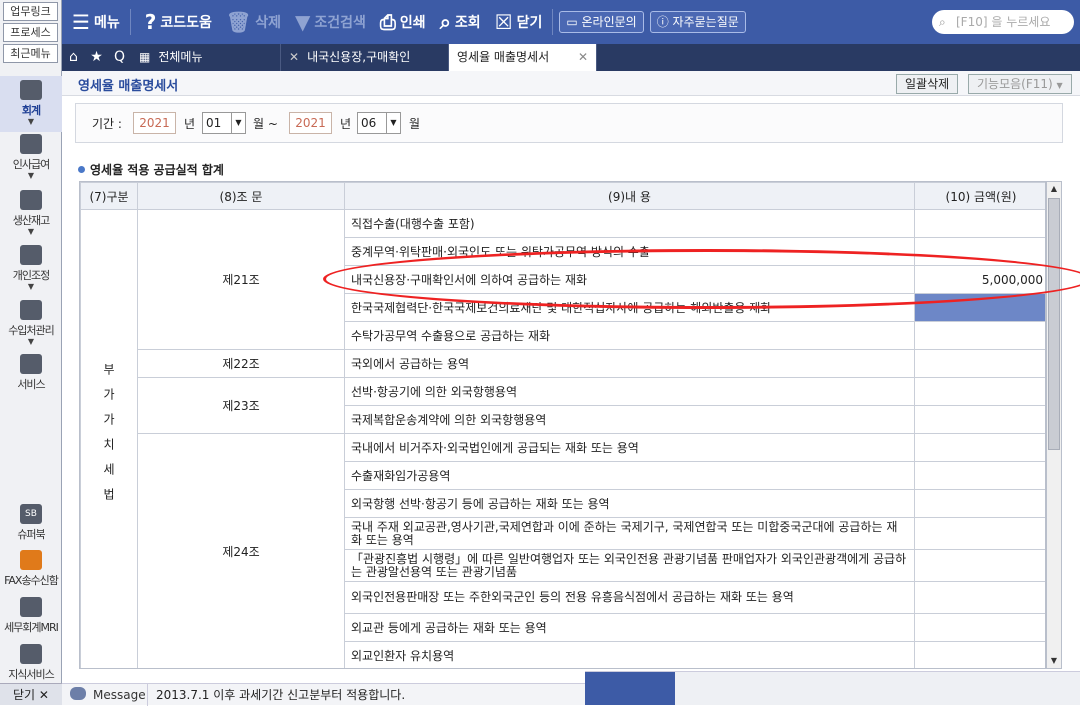 The image size is (1080, 706). Describe the element at coordinates (119, 57) in the screenshot. I see `quick-search-icon: Q` at that location.